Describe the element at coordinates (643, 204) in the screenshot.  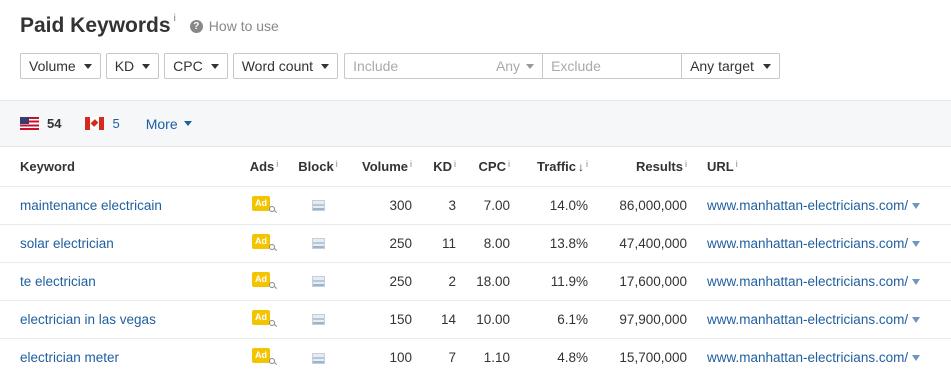
I see `results-value: 86,000,000` at that location.